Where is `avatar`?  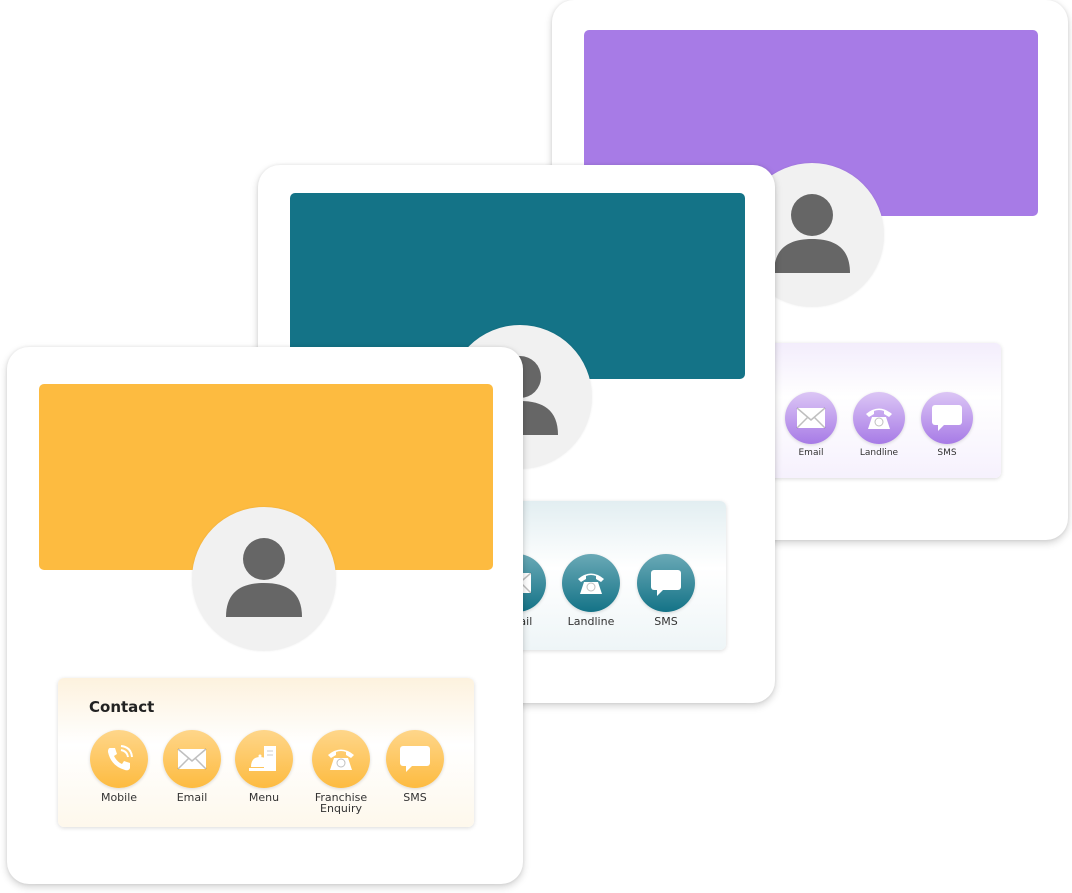 avatar is located at coordinates (264, 579).